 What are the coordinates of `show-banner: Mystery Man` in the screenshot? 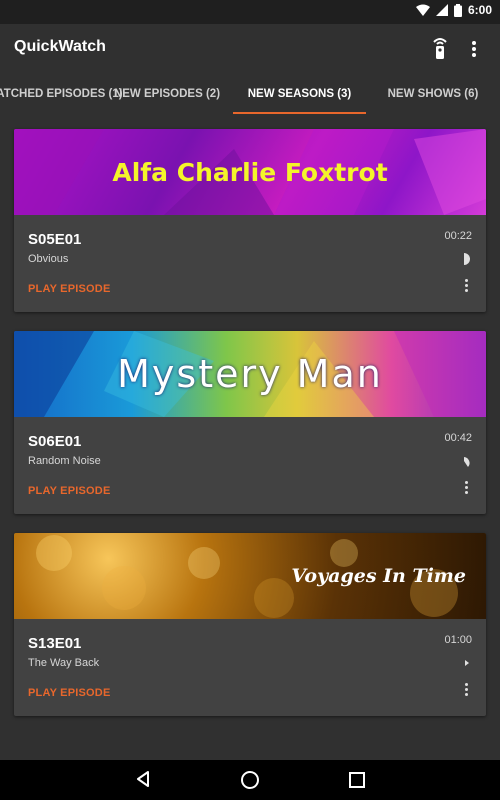 It's located at (250, 374).